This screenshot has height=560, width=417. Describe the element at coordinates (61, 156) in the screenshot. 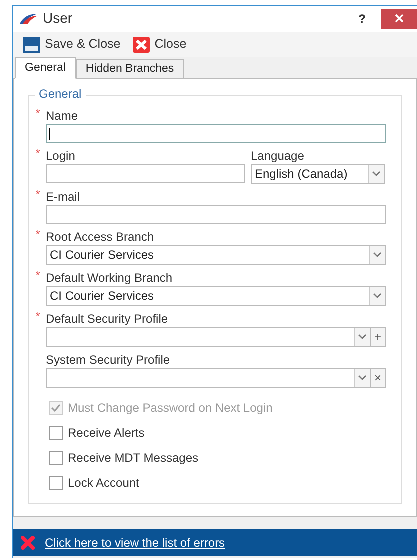

I see `field-label: Login` at that location.